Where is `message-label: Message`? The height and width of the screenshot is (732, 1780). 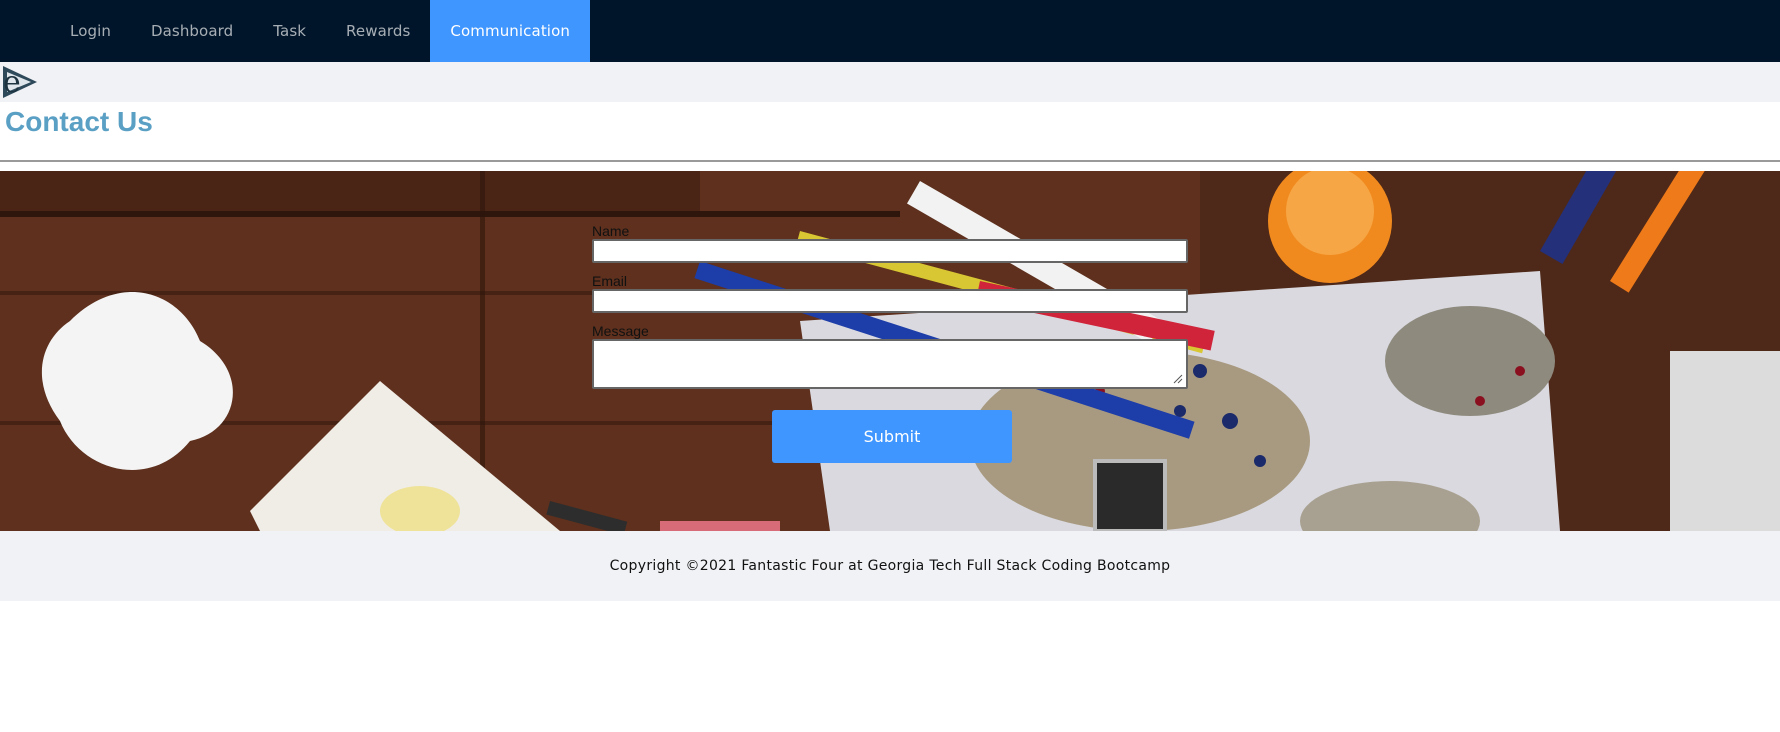
message-label: Message is located at coordinates (620, 331).